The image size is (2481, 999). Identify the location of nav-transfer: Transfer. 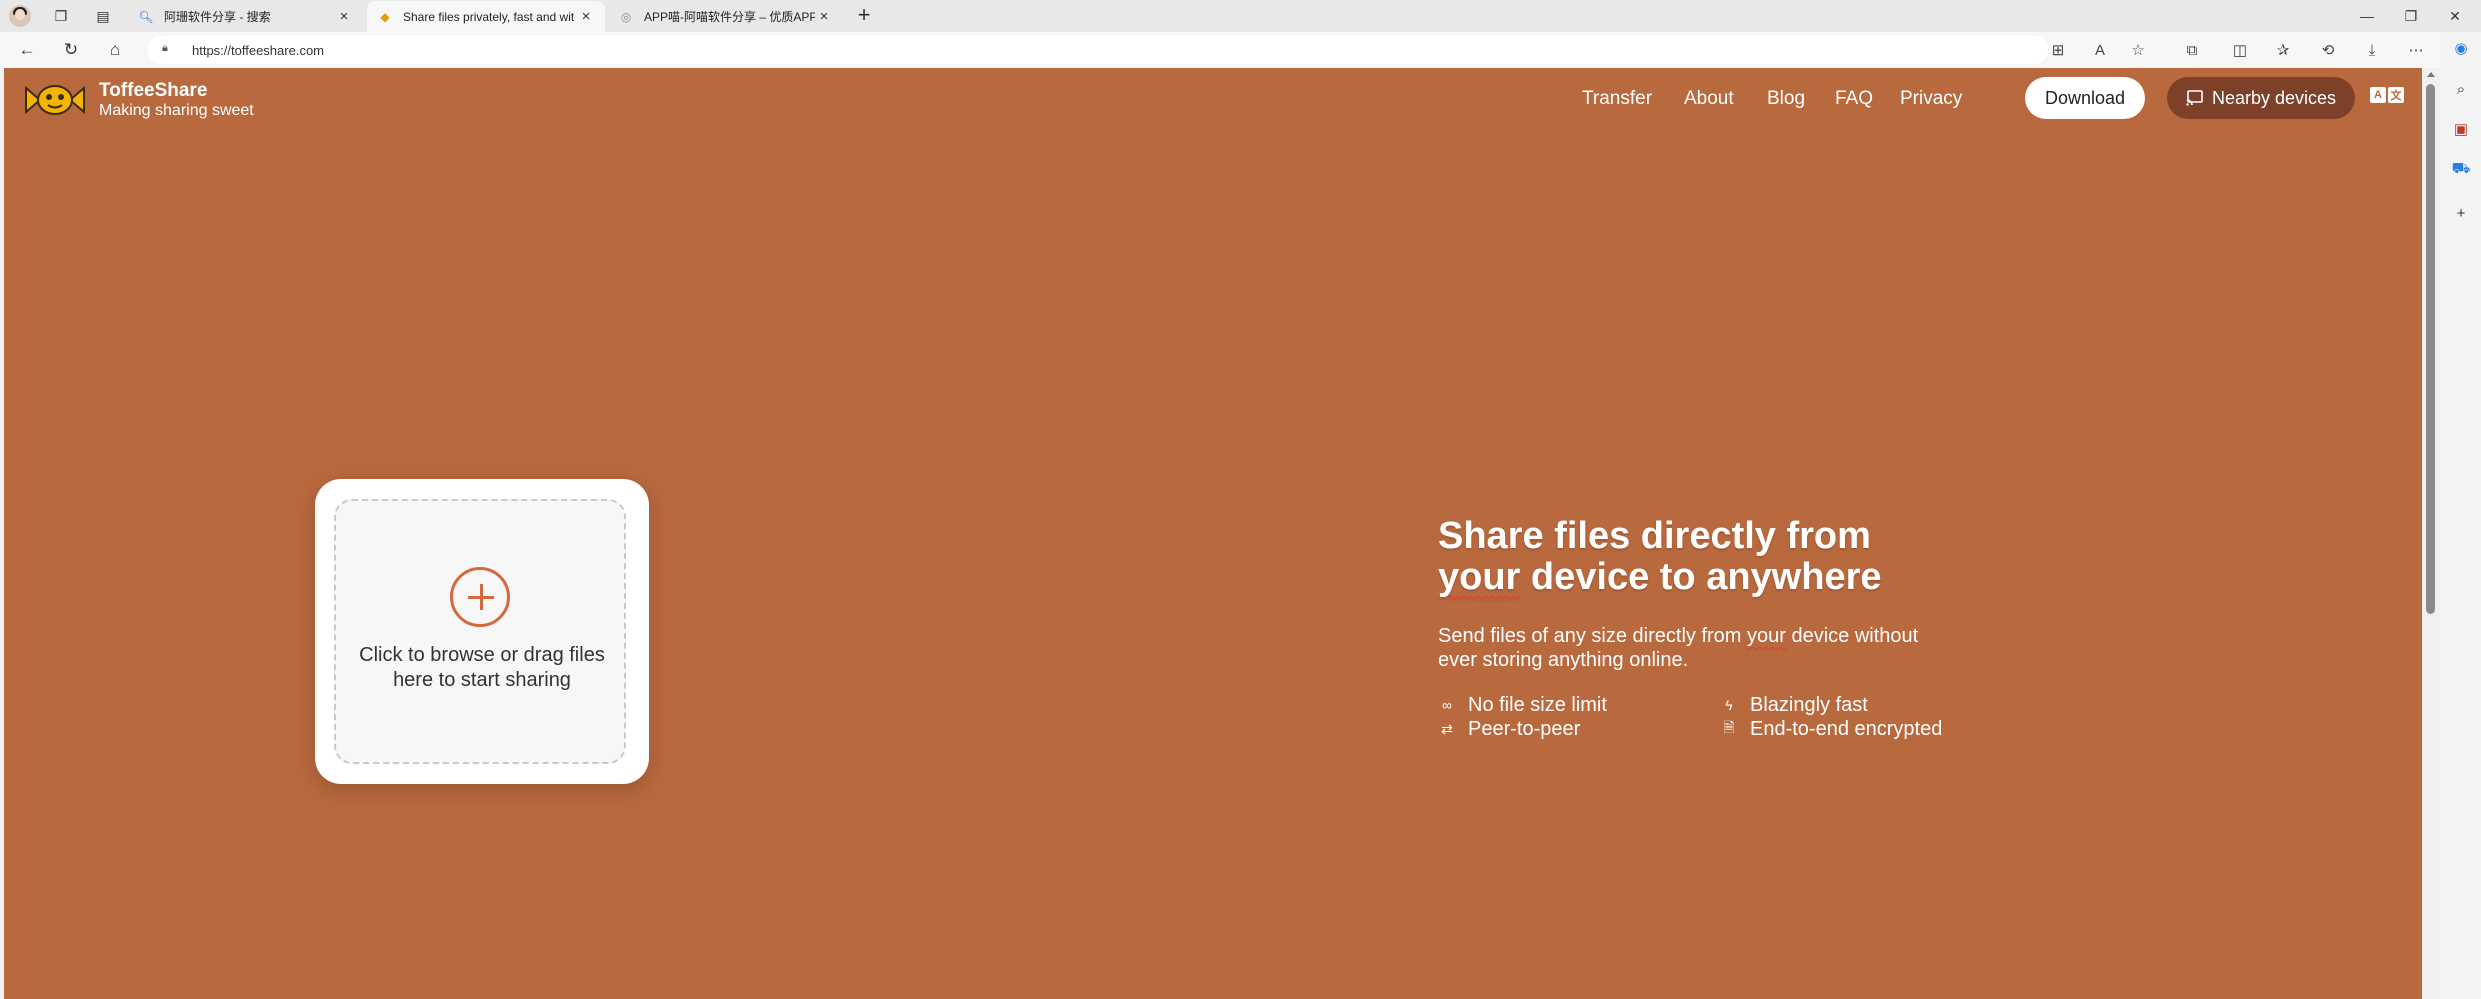
(1617, 99).